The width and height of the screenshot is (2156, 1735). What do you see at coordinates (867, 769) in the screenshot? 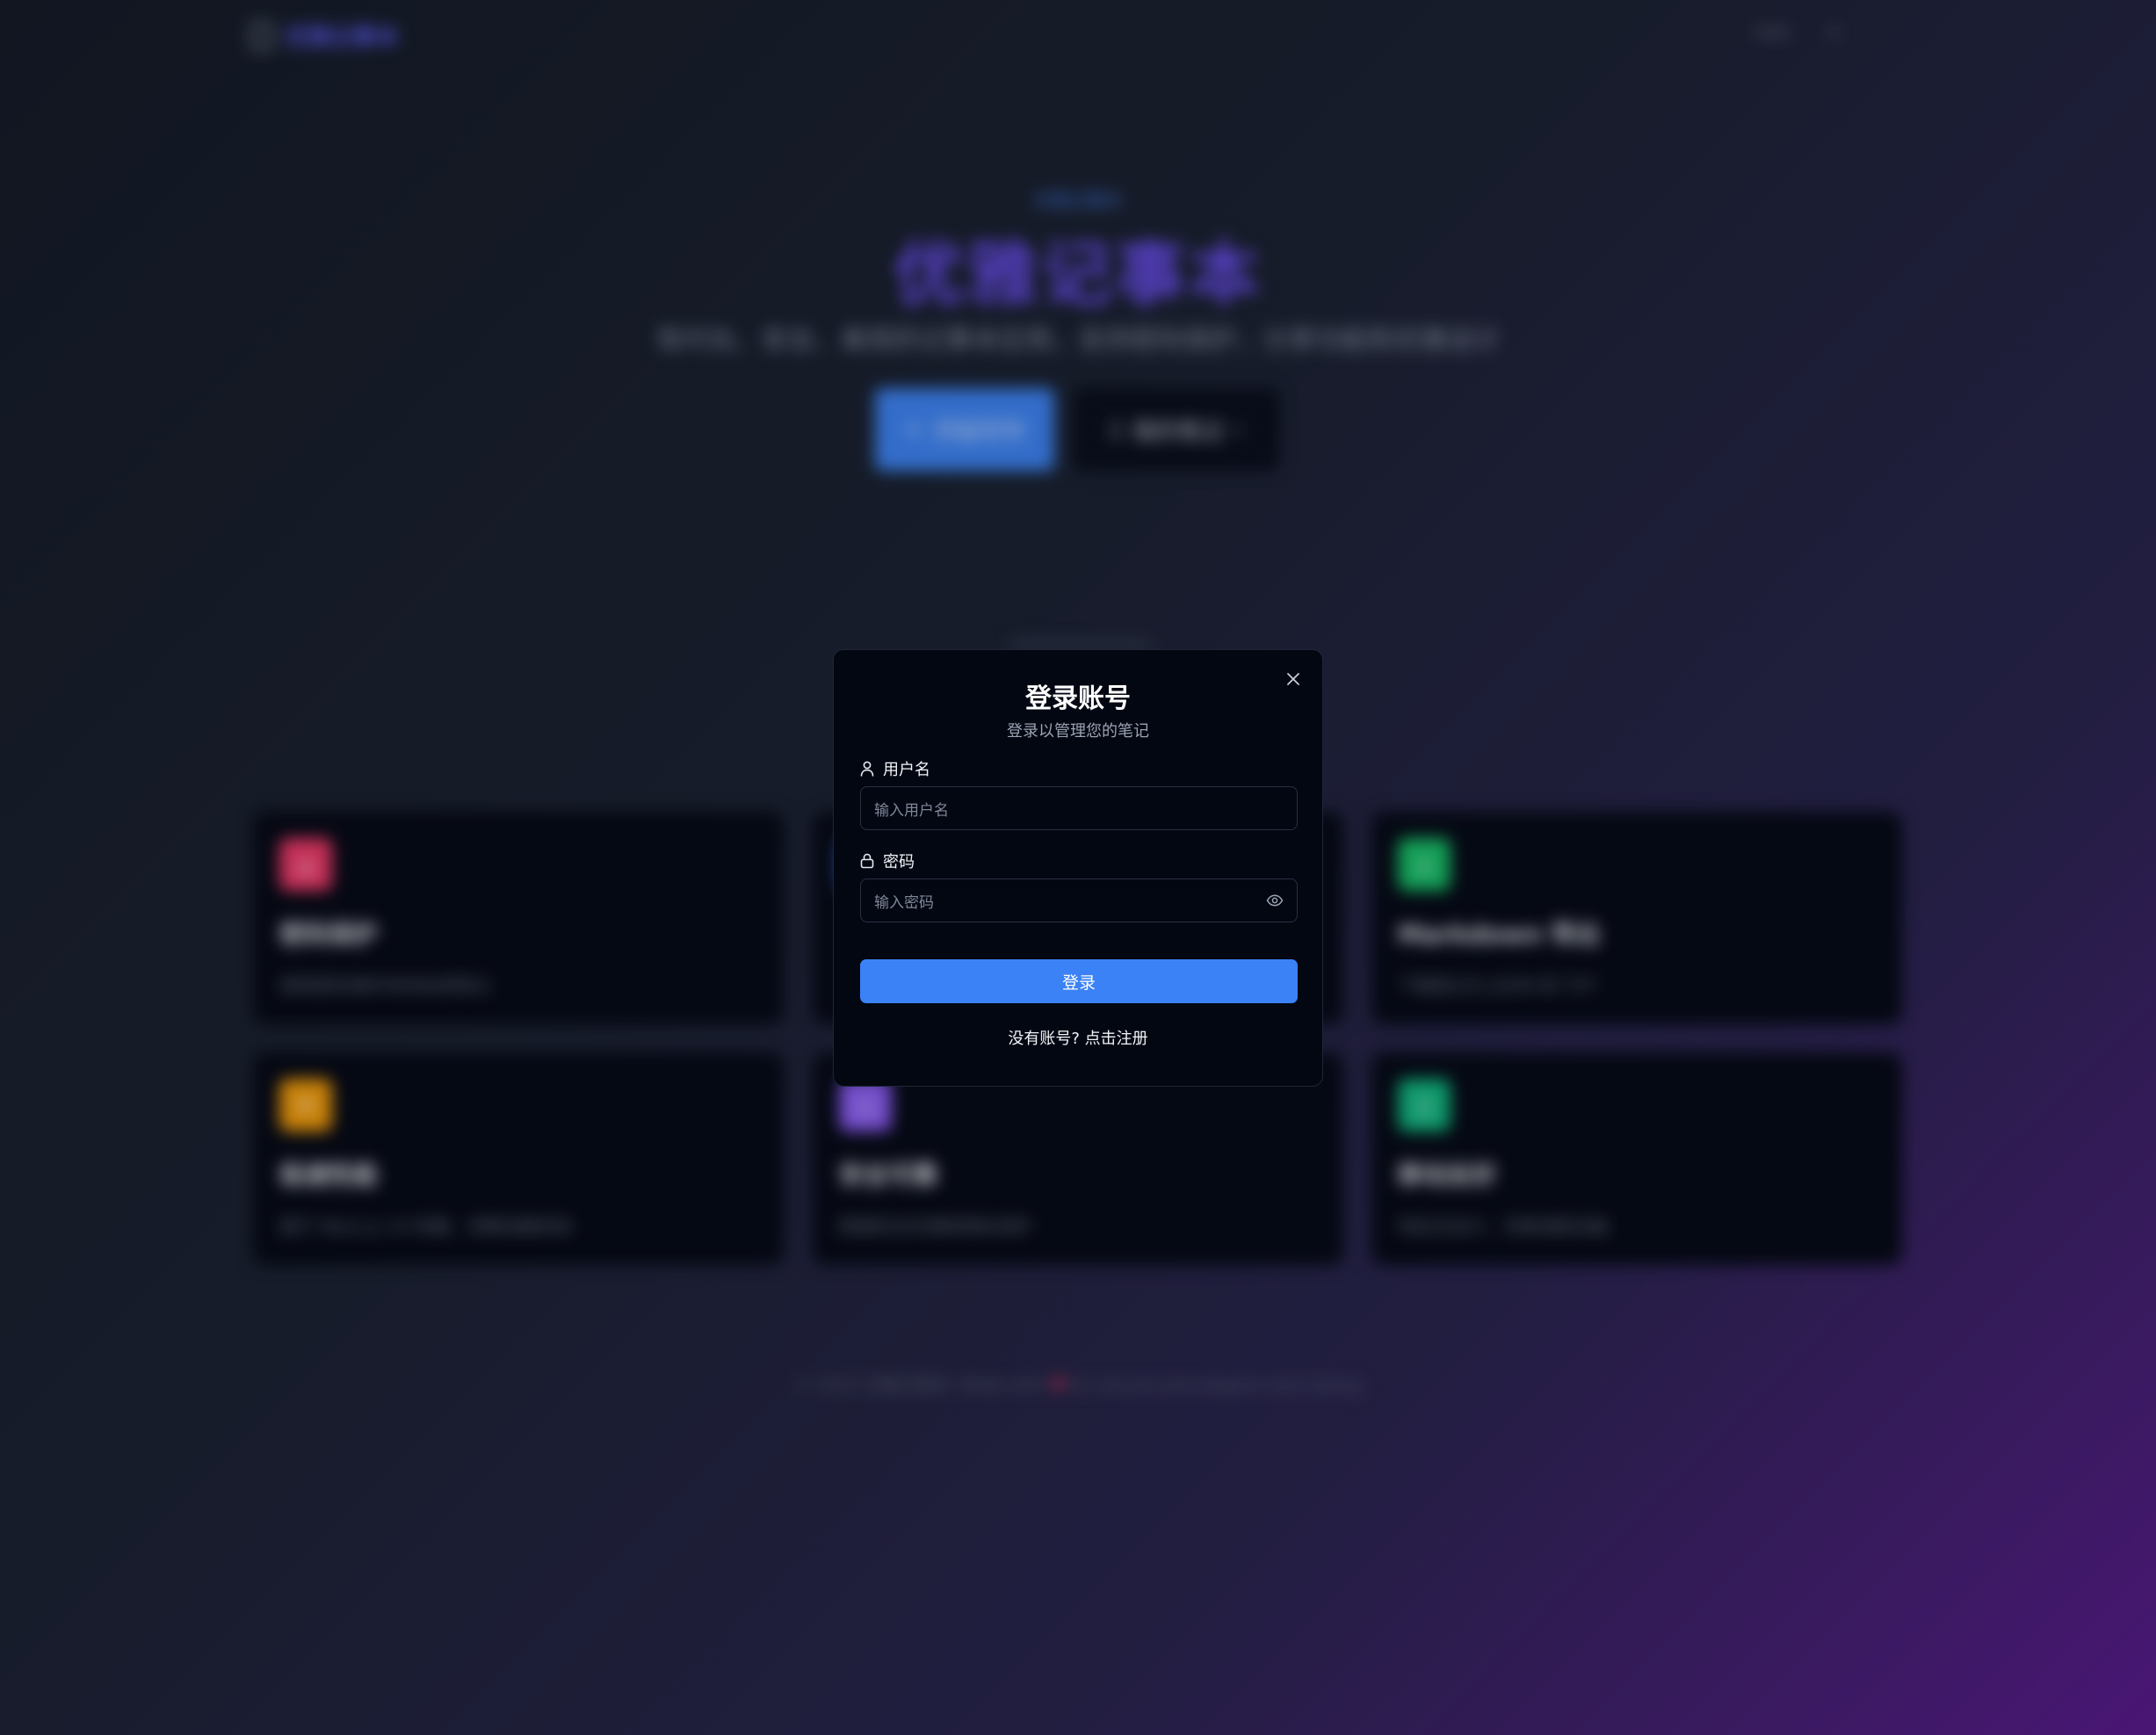
I see `user-icon` at bounding box center [867, 769].